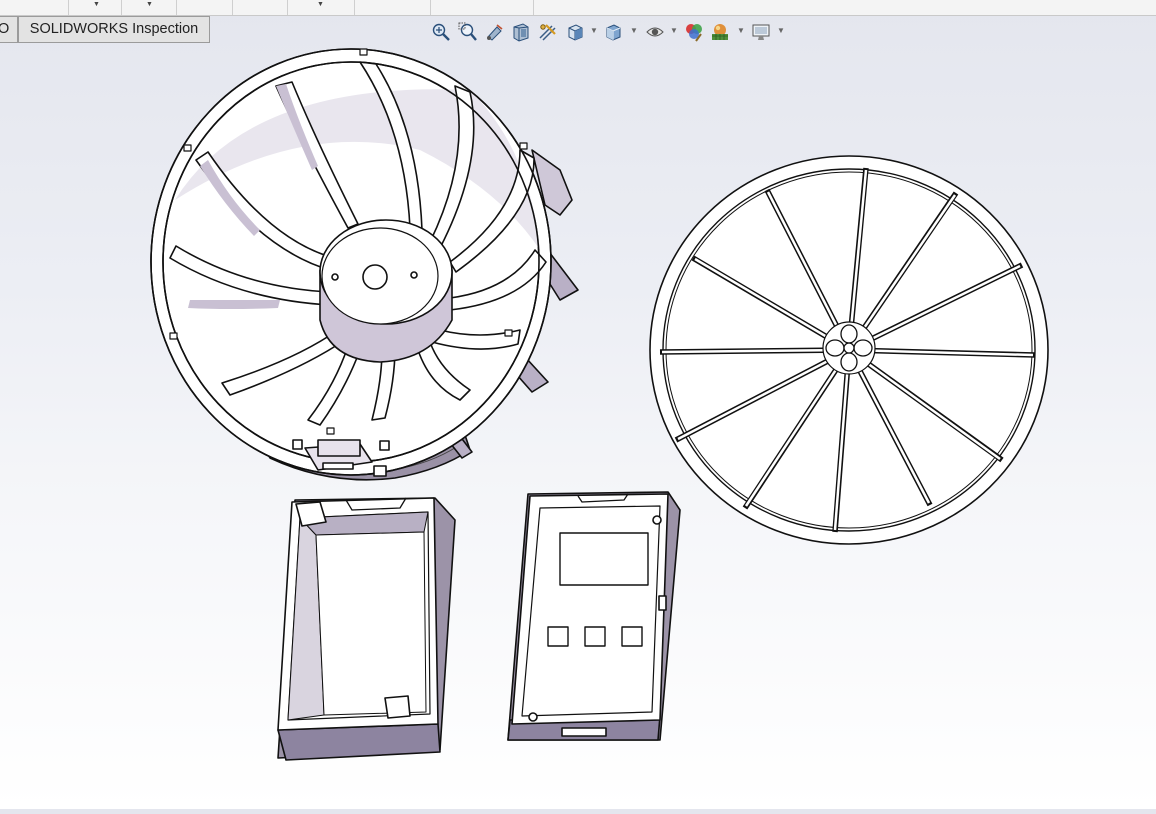 The image size is (1156, 814). What do you see at coordinates (594, 30) in the screenshot?
I see `view-orientation-dropdown-icon: ▼` at bounding box center [594, 30].